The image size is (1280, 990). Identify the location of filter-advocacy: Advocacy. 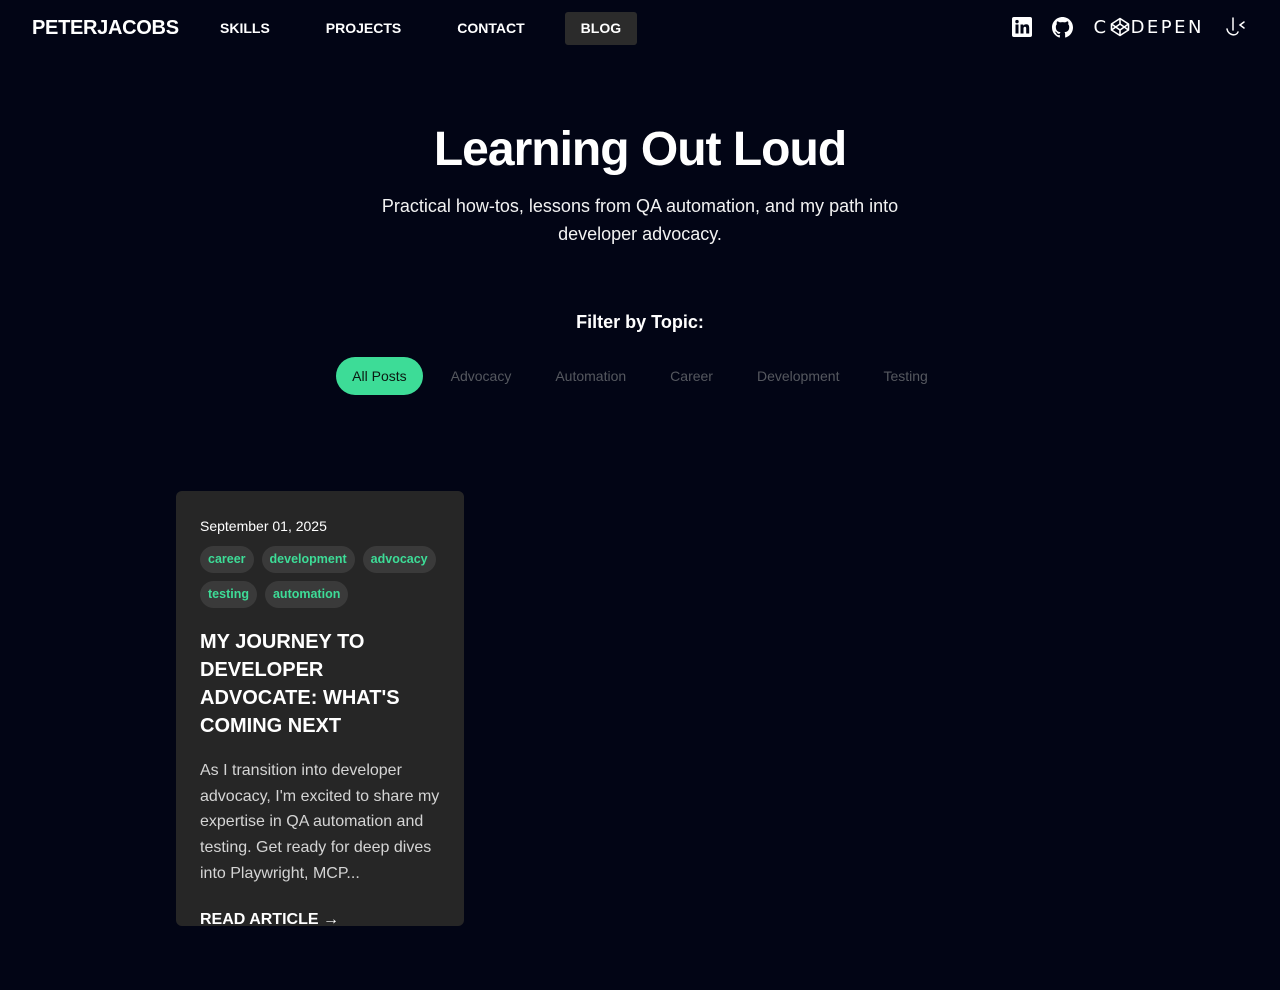
(481, 376).